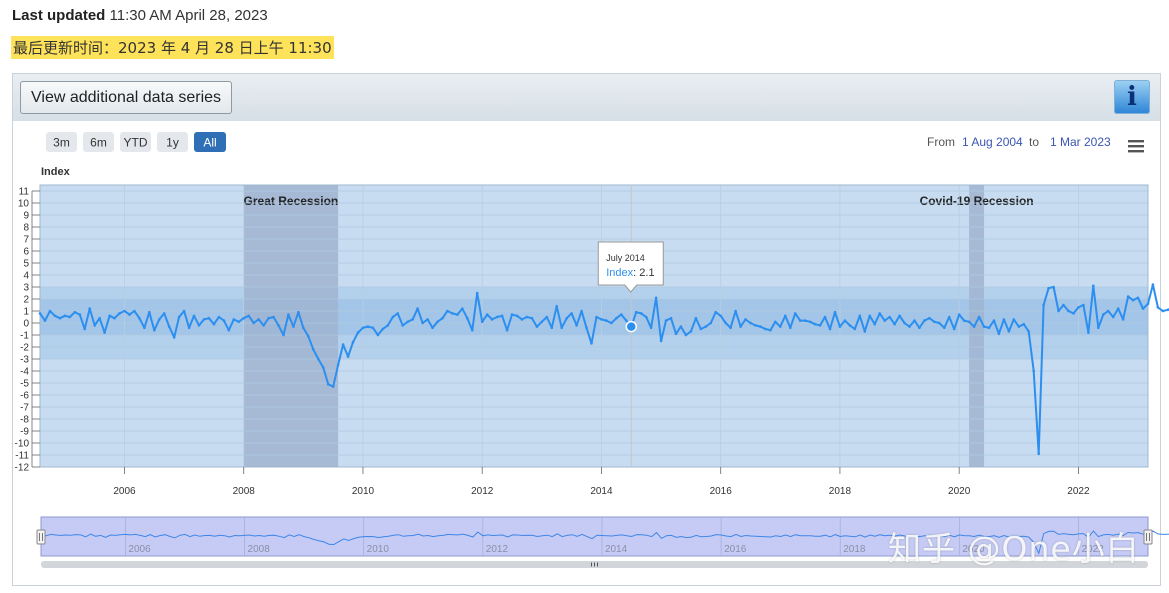 The height and width of the screenshot is (593, 1169). Describe the element at coordinates (210, 142) in the screenshot. I see `range-button-all: All` at that location.